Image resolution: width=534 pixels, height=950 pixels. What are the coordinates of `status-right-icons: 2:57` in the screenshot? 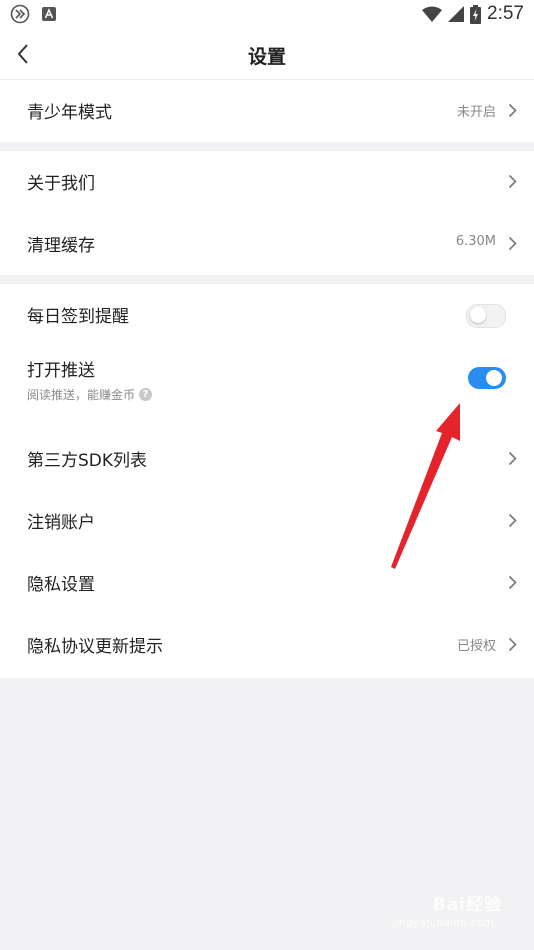 It's located at (473, 14).